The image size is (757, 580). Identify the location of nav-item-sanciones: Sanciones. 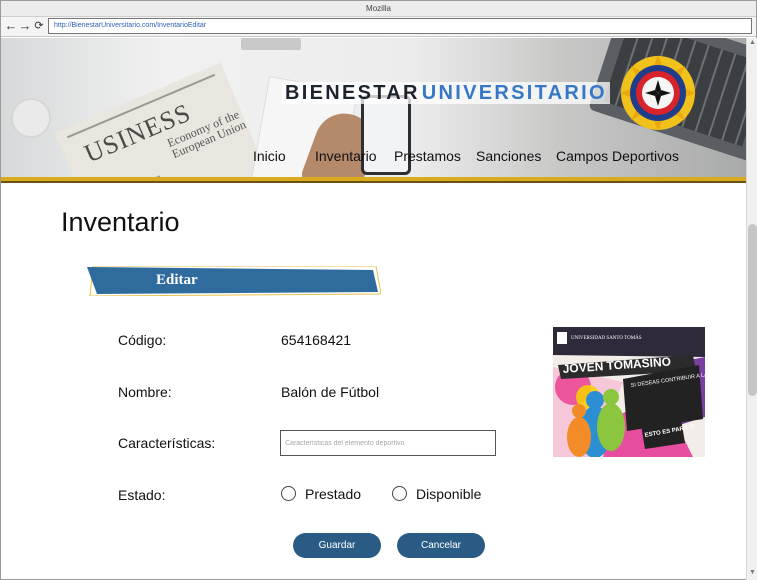
(508, 156).